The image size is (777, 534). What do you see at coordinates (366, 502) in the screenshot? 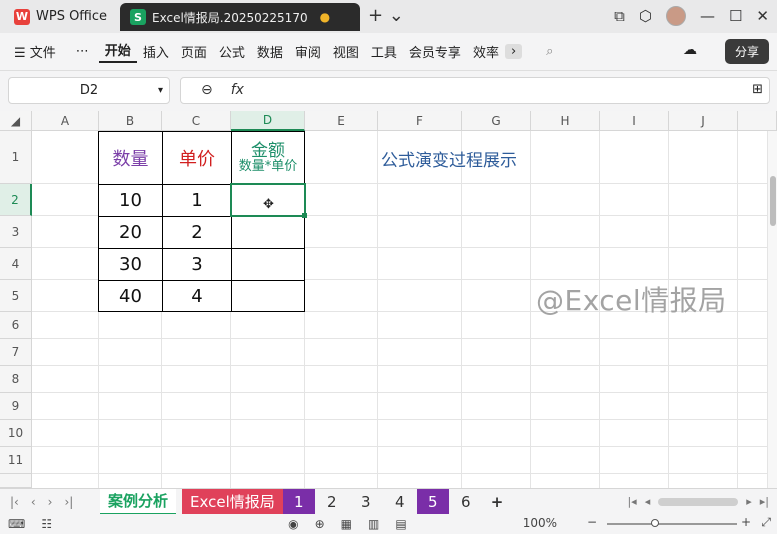
I see `sheet-tab-3: 3` at bounding box center [366, 502].